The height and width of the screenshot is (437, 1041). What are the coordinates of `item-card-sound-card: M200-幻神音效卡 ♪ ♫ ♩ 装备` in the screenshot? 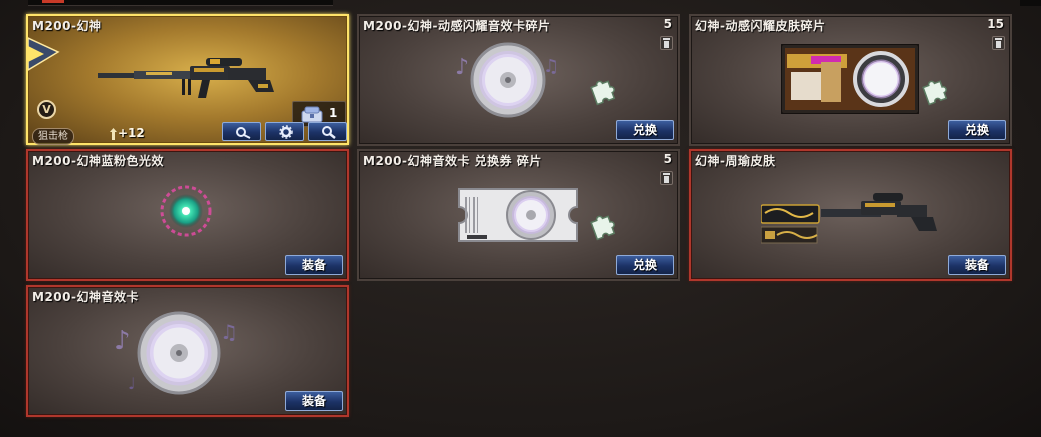 It's located at (187, 351).